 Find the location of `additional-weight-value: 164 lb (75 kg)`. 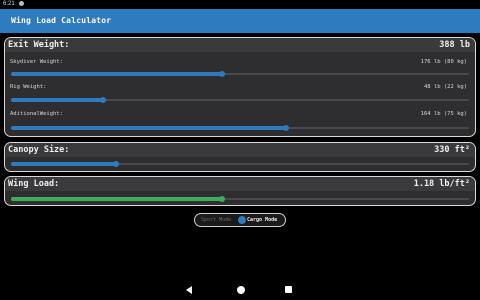

additional-weight-value: 164 lb (75 kg) is located at coordinates (443, 114).